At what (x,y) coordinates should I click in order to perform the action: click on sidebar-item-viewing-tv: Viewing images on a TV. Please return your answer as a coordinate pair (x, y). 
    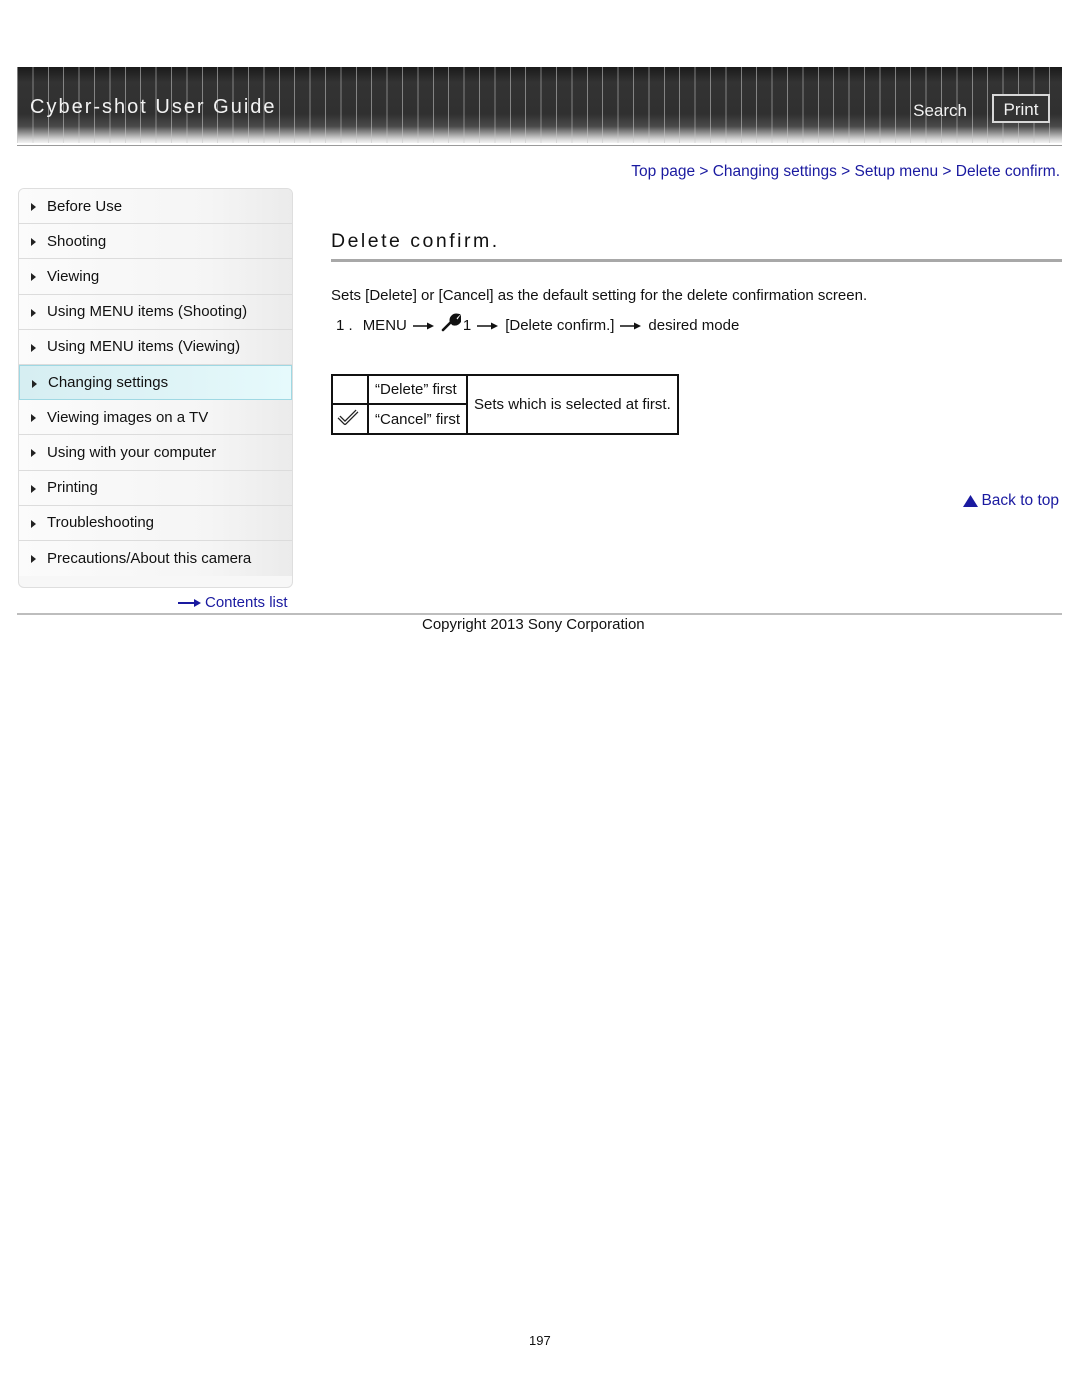
    Looking at the image, I should click on (155, 418).